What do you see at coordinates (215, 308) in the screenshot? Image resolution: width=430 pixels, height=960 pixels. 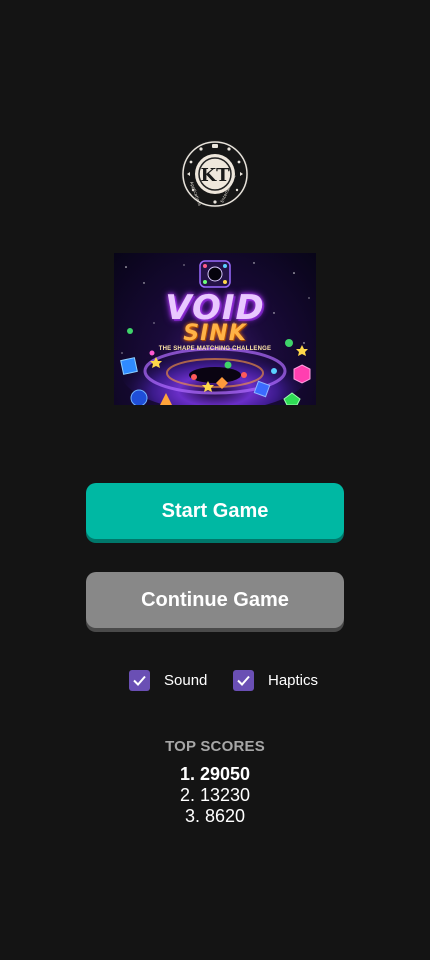 I see `game-title-line1: VOID` at bounding box center [215, 308].